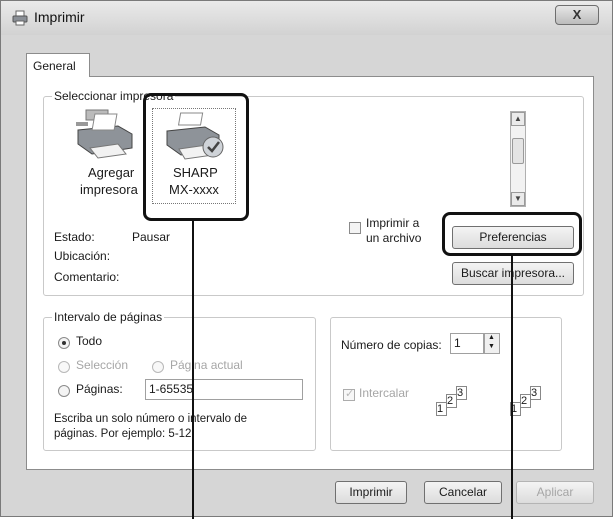 The height and width of the screenshot is (519, 615). What do you see at coordinates (89, 341) in the screenshot?
I see `radio-all-label: Todo` at bounding box center [89, 341].